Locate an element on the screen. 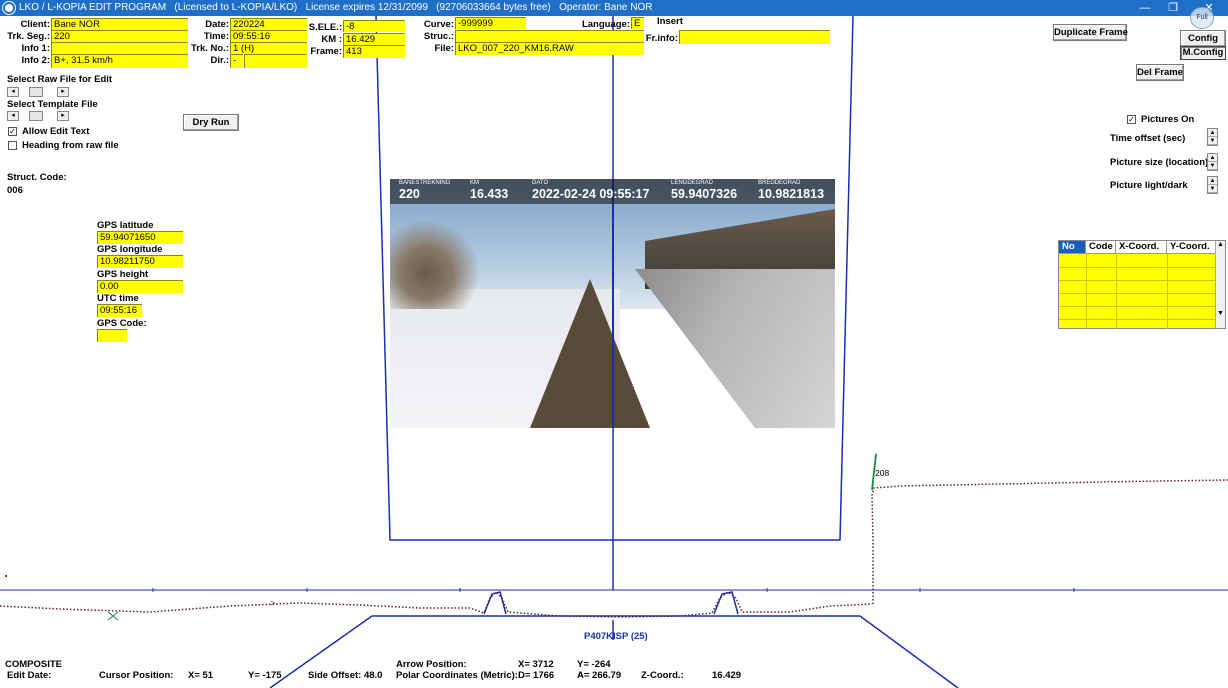 This screenshot has width=1228, height=688. heading-from-raw-label: Heading from raw file is located at coordinates (70, 145).